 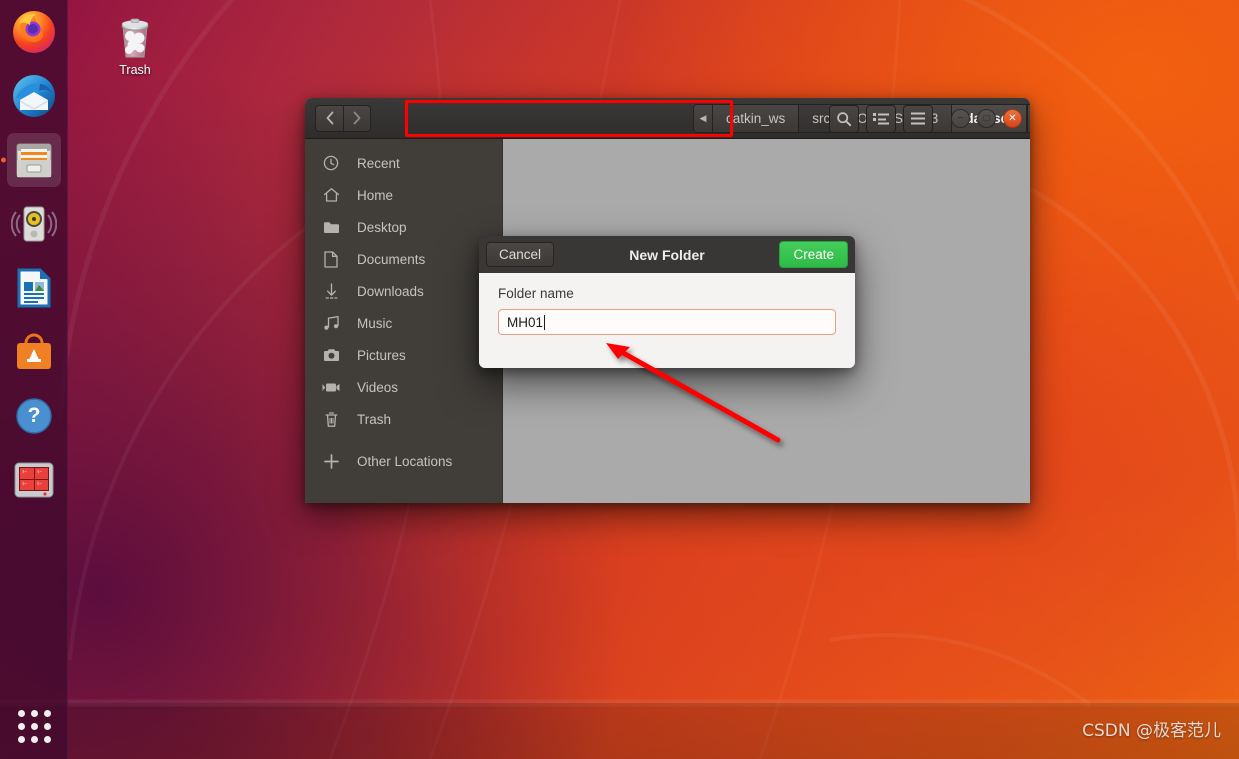 What do you see at coordinates (331, 163) in the screenshot?
I see `clock-icon` at bounding box center [331, 163].